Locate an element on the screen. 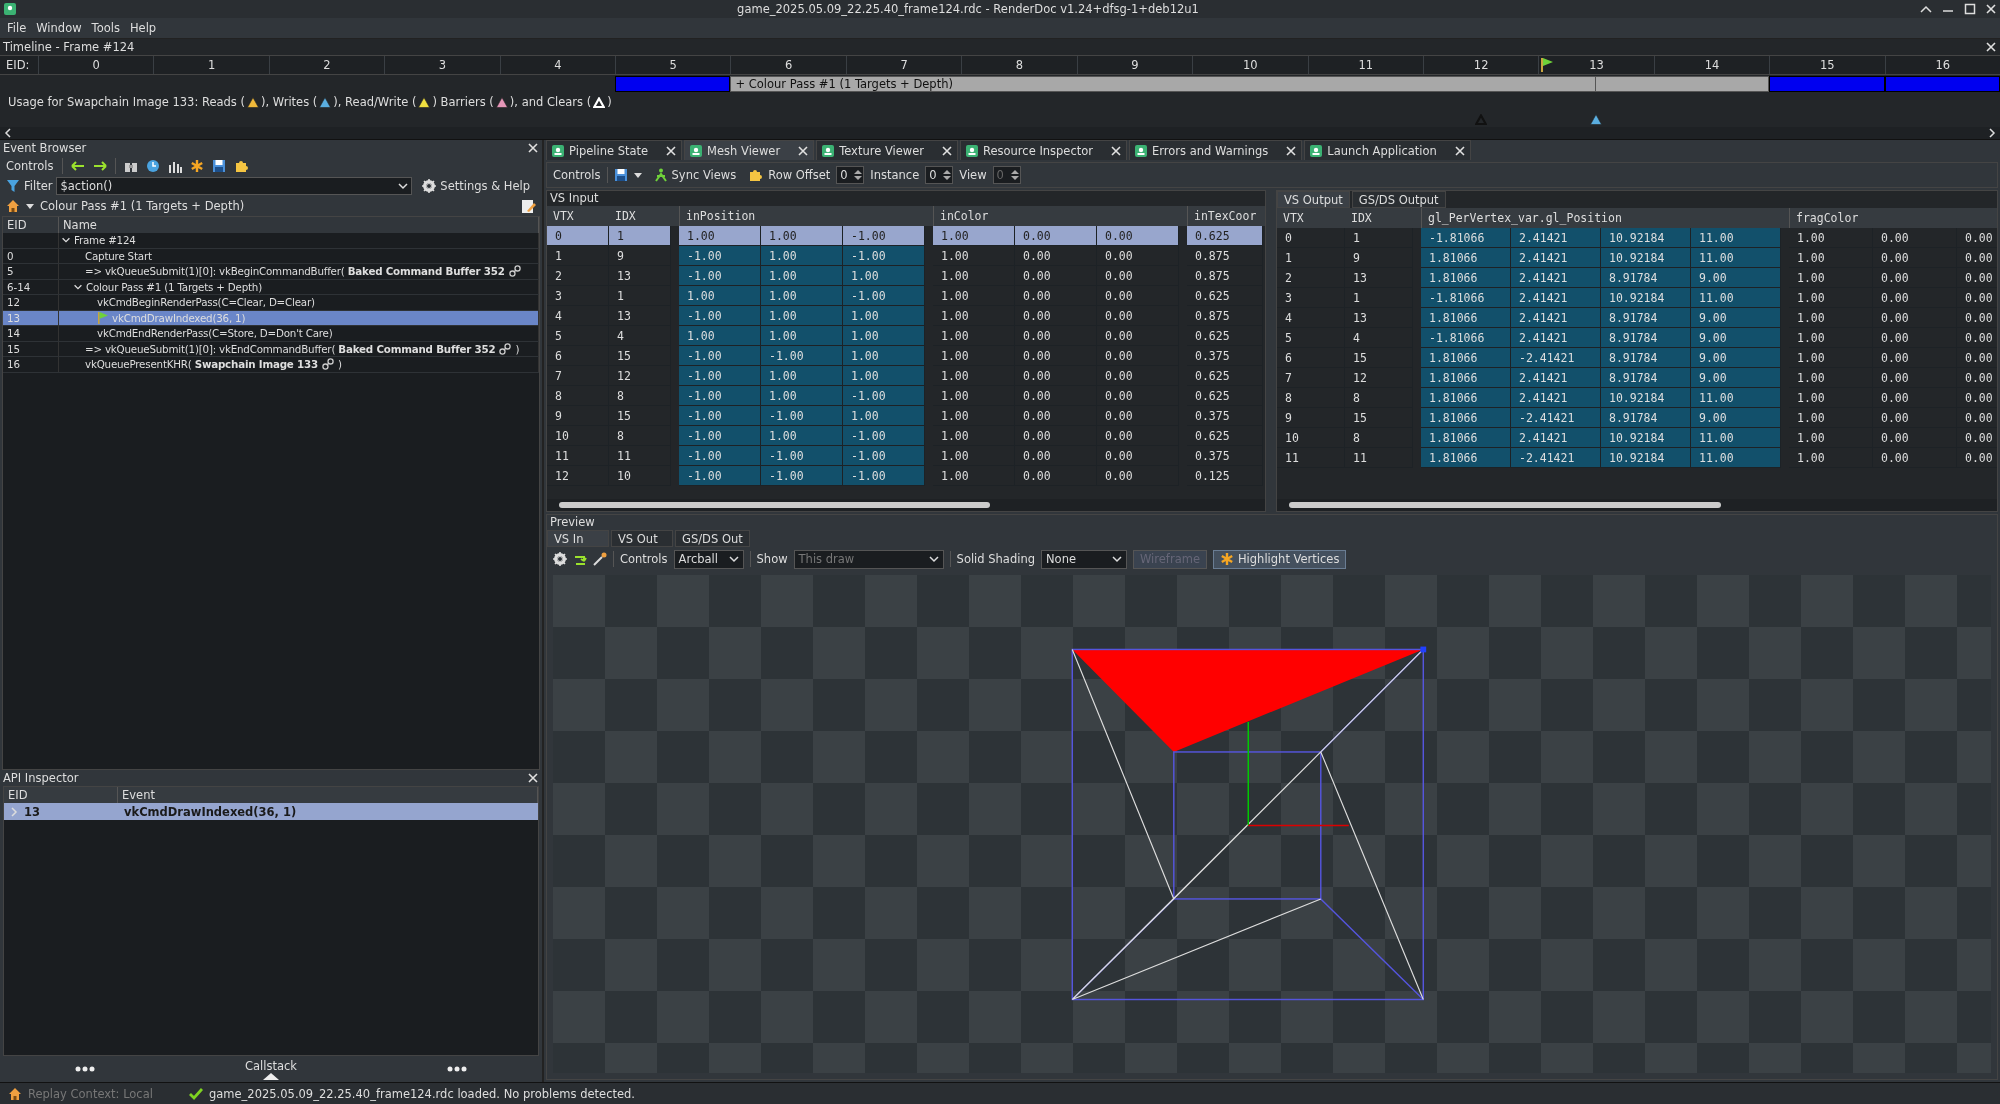 The width and height of the screenshot is (2000, 1104). bar-chart-icon is located at coordinates (174, 166).